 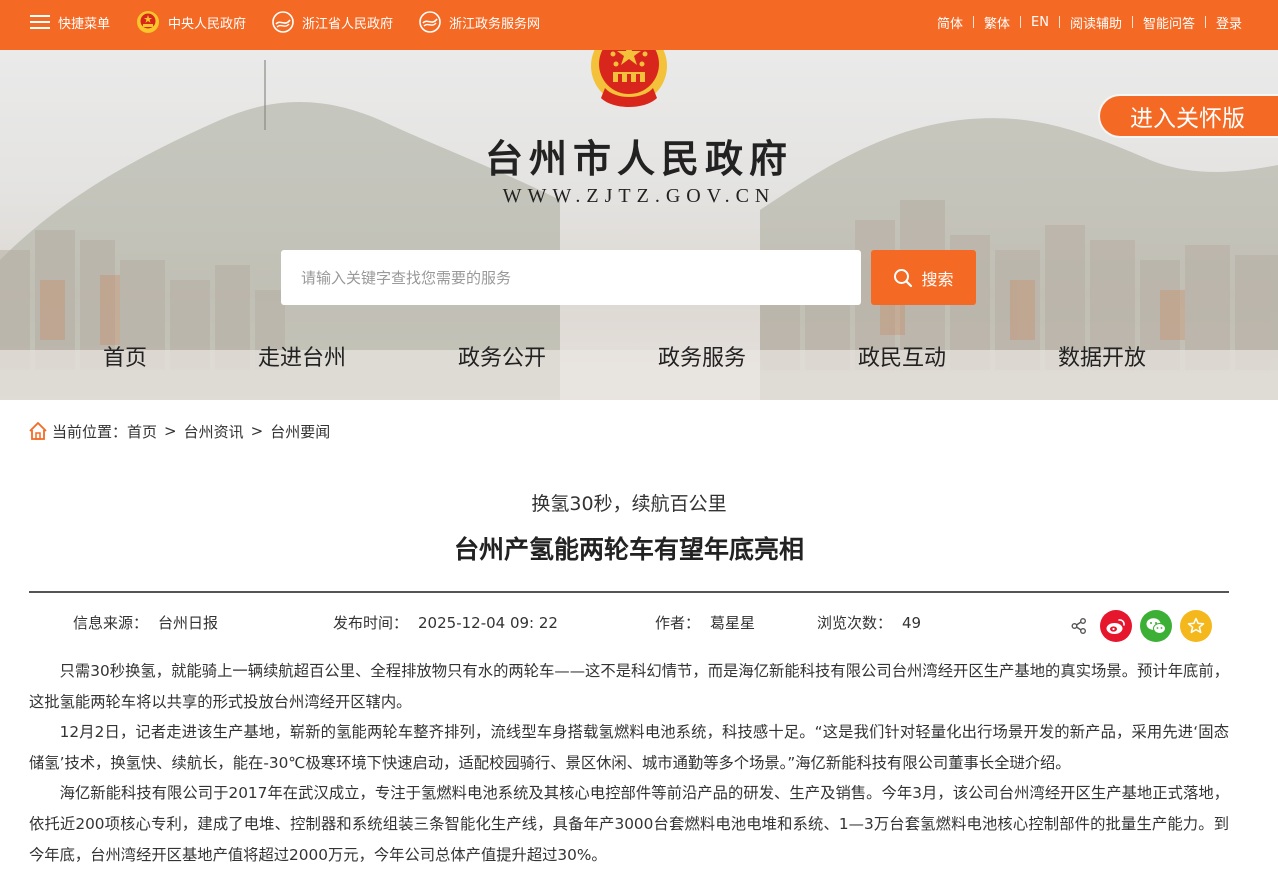 I want to click on meta-author-value: 葛星星, so click(x=733, y=623).